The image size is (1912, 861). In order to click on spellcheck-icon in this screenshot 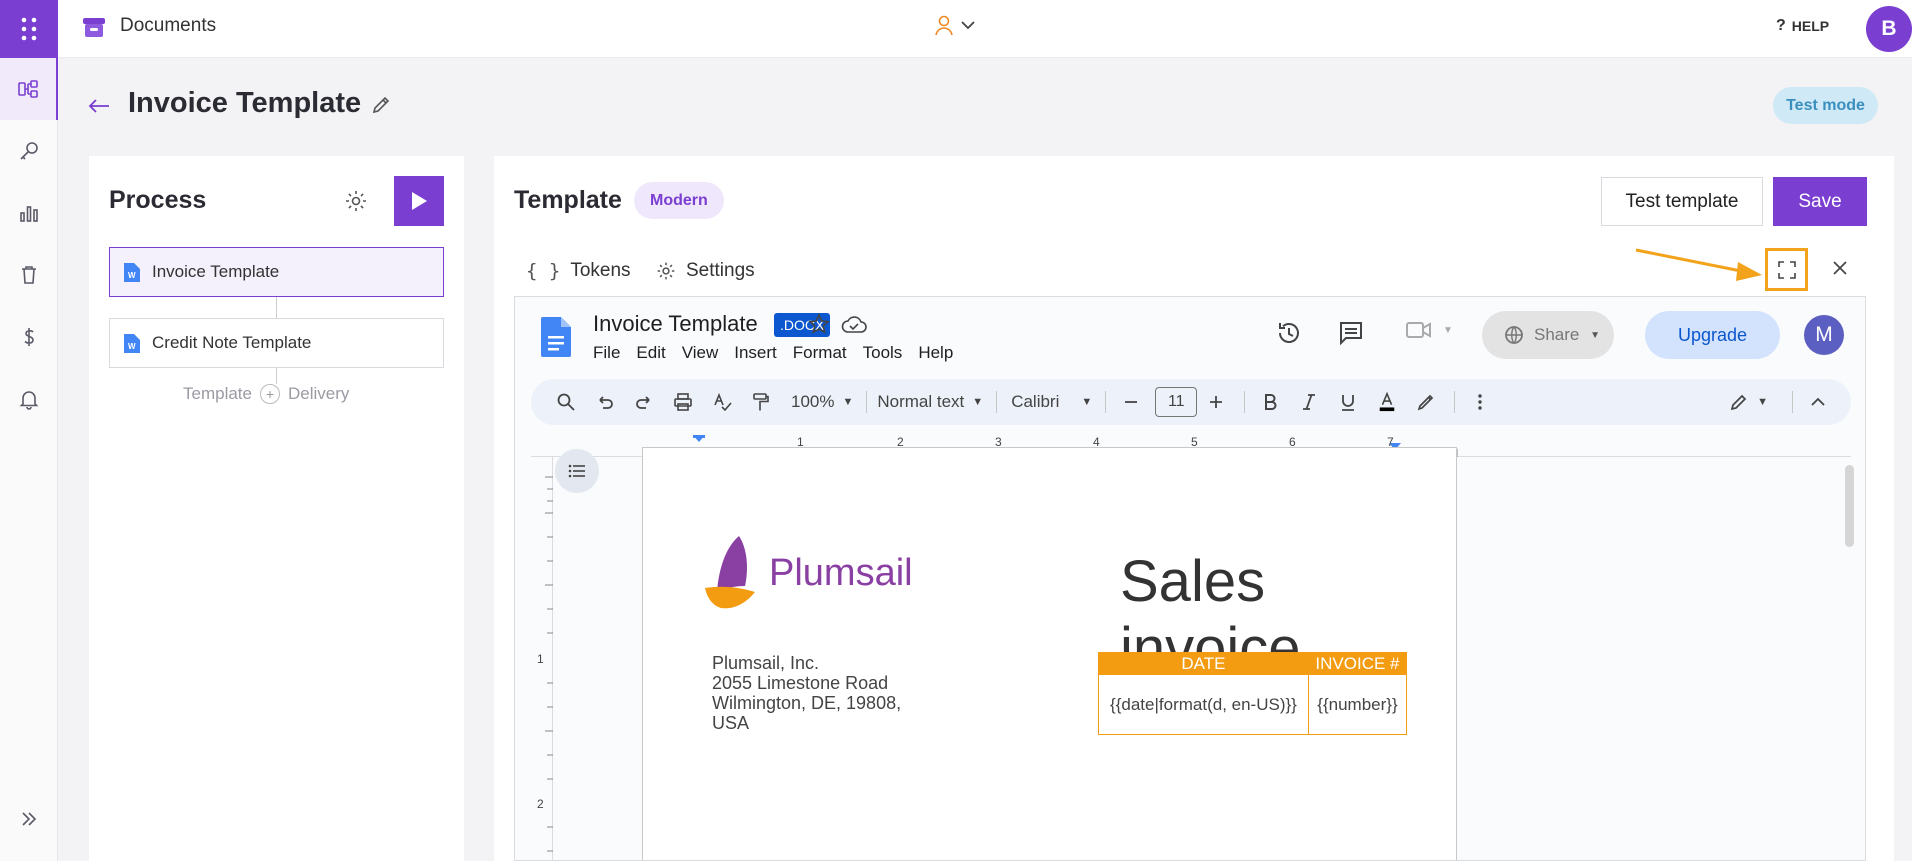, I will do `click(723, 402)`.